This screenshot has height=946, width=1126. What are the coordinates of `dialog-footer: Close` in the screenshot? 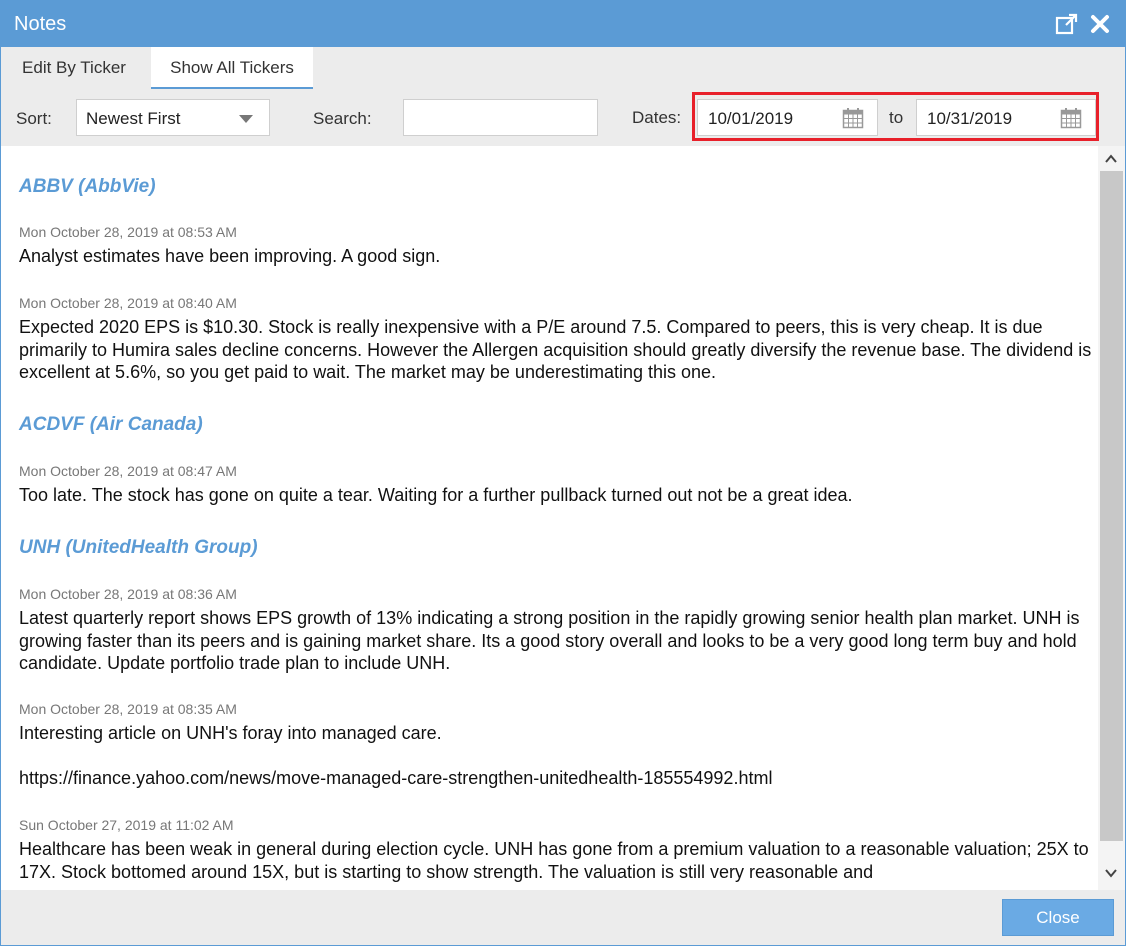 It's located at (563, 917).